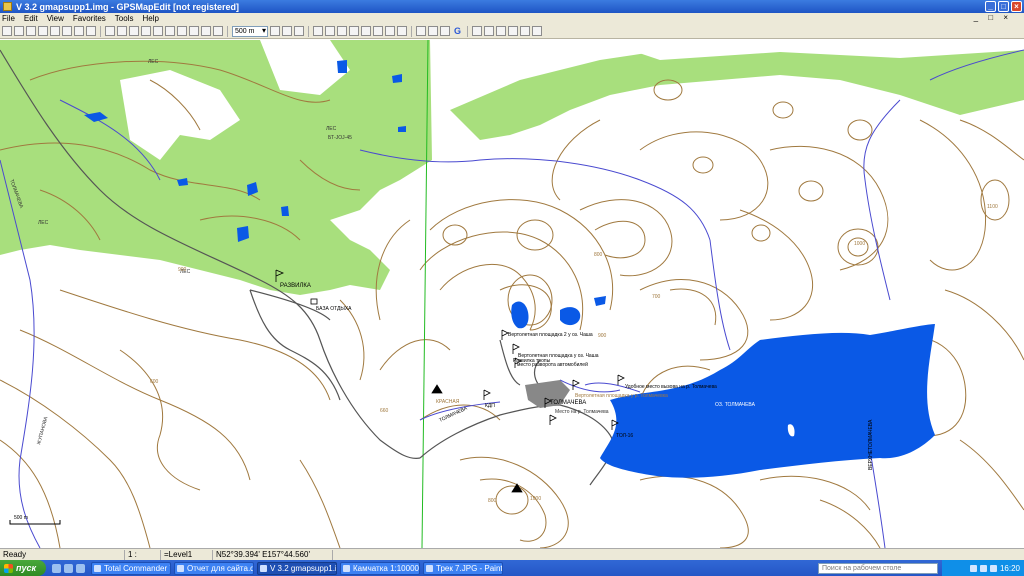  I want to click on undo-icon, so click(477, 31).